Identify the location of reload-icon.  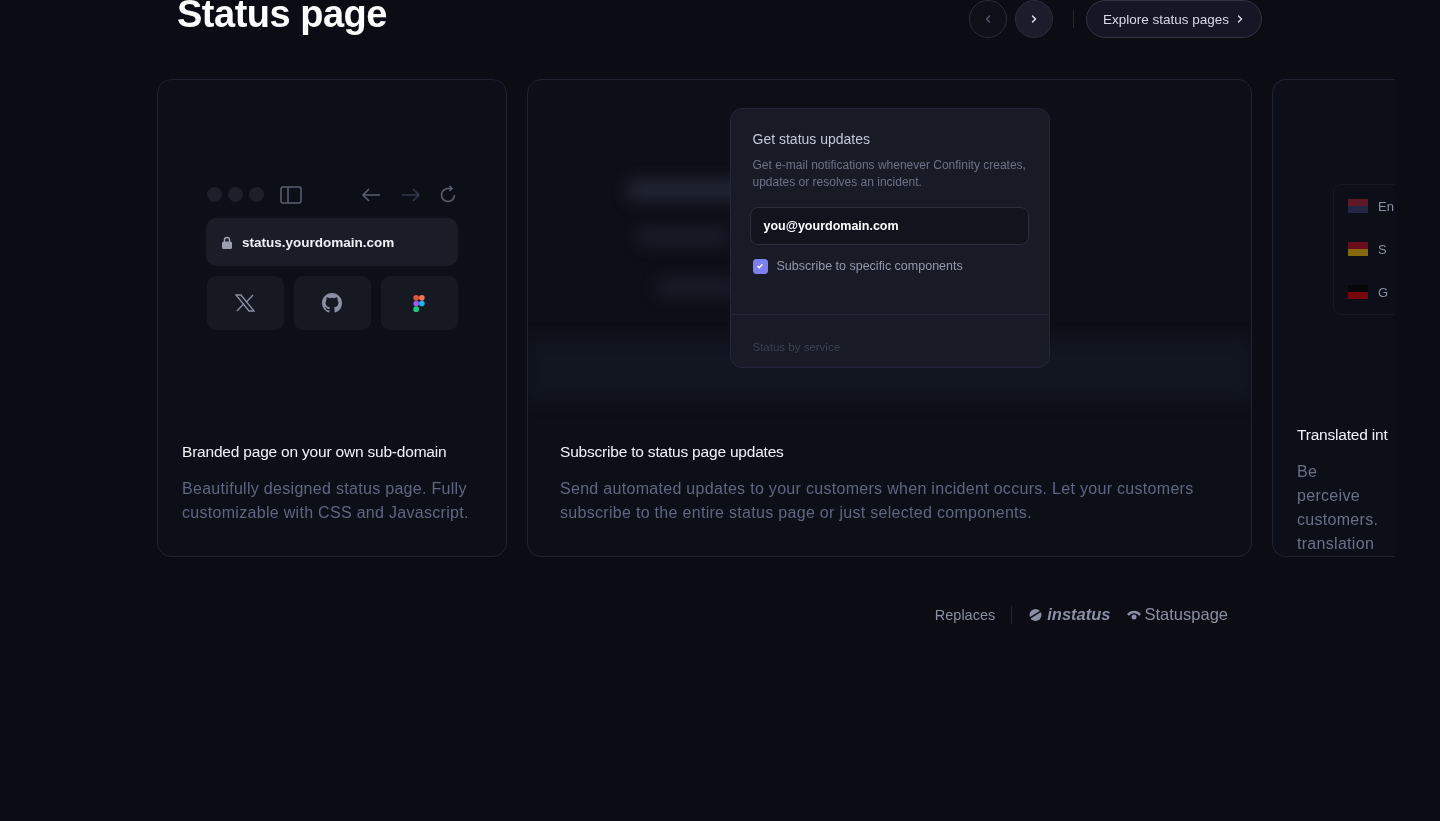
(448, 194).